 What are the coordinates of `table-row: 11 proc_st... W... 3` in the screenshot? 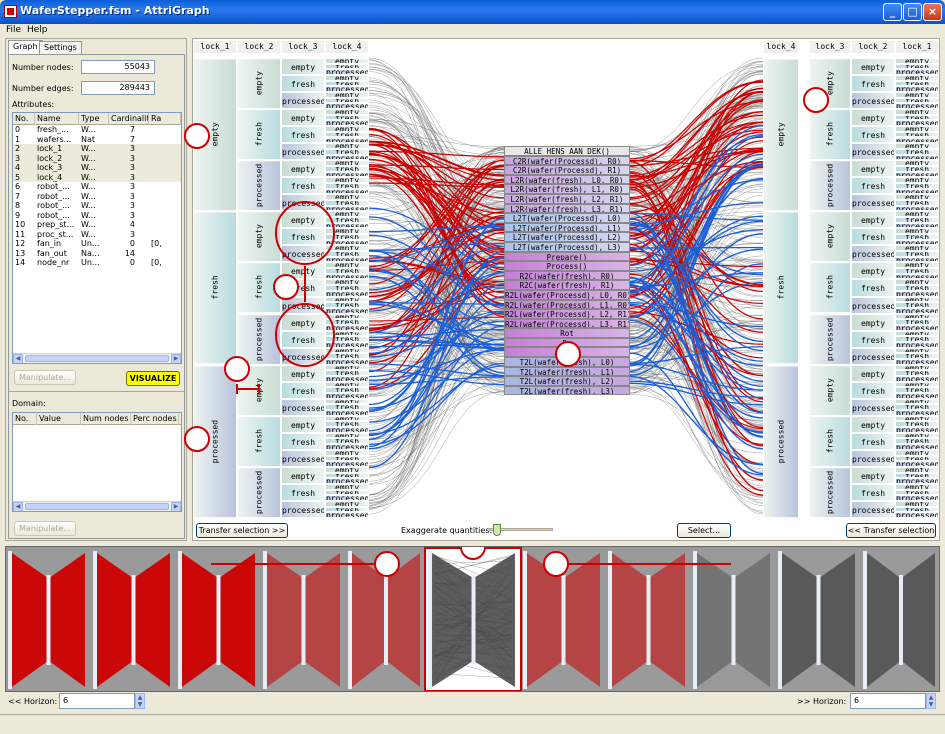 It's located at (97, 235).